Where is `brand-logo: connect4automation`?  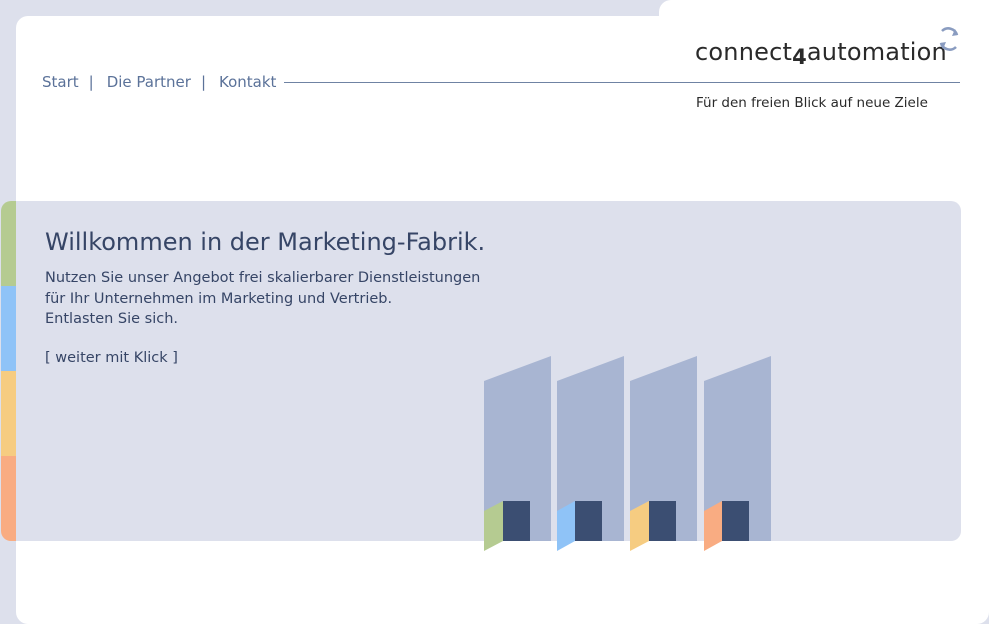 brand-logo: connect4automation is located at coordinates (821, 53).